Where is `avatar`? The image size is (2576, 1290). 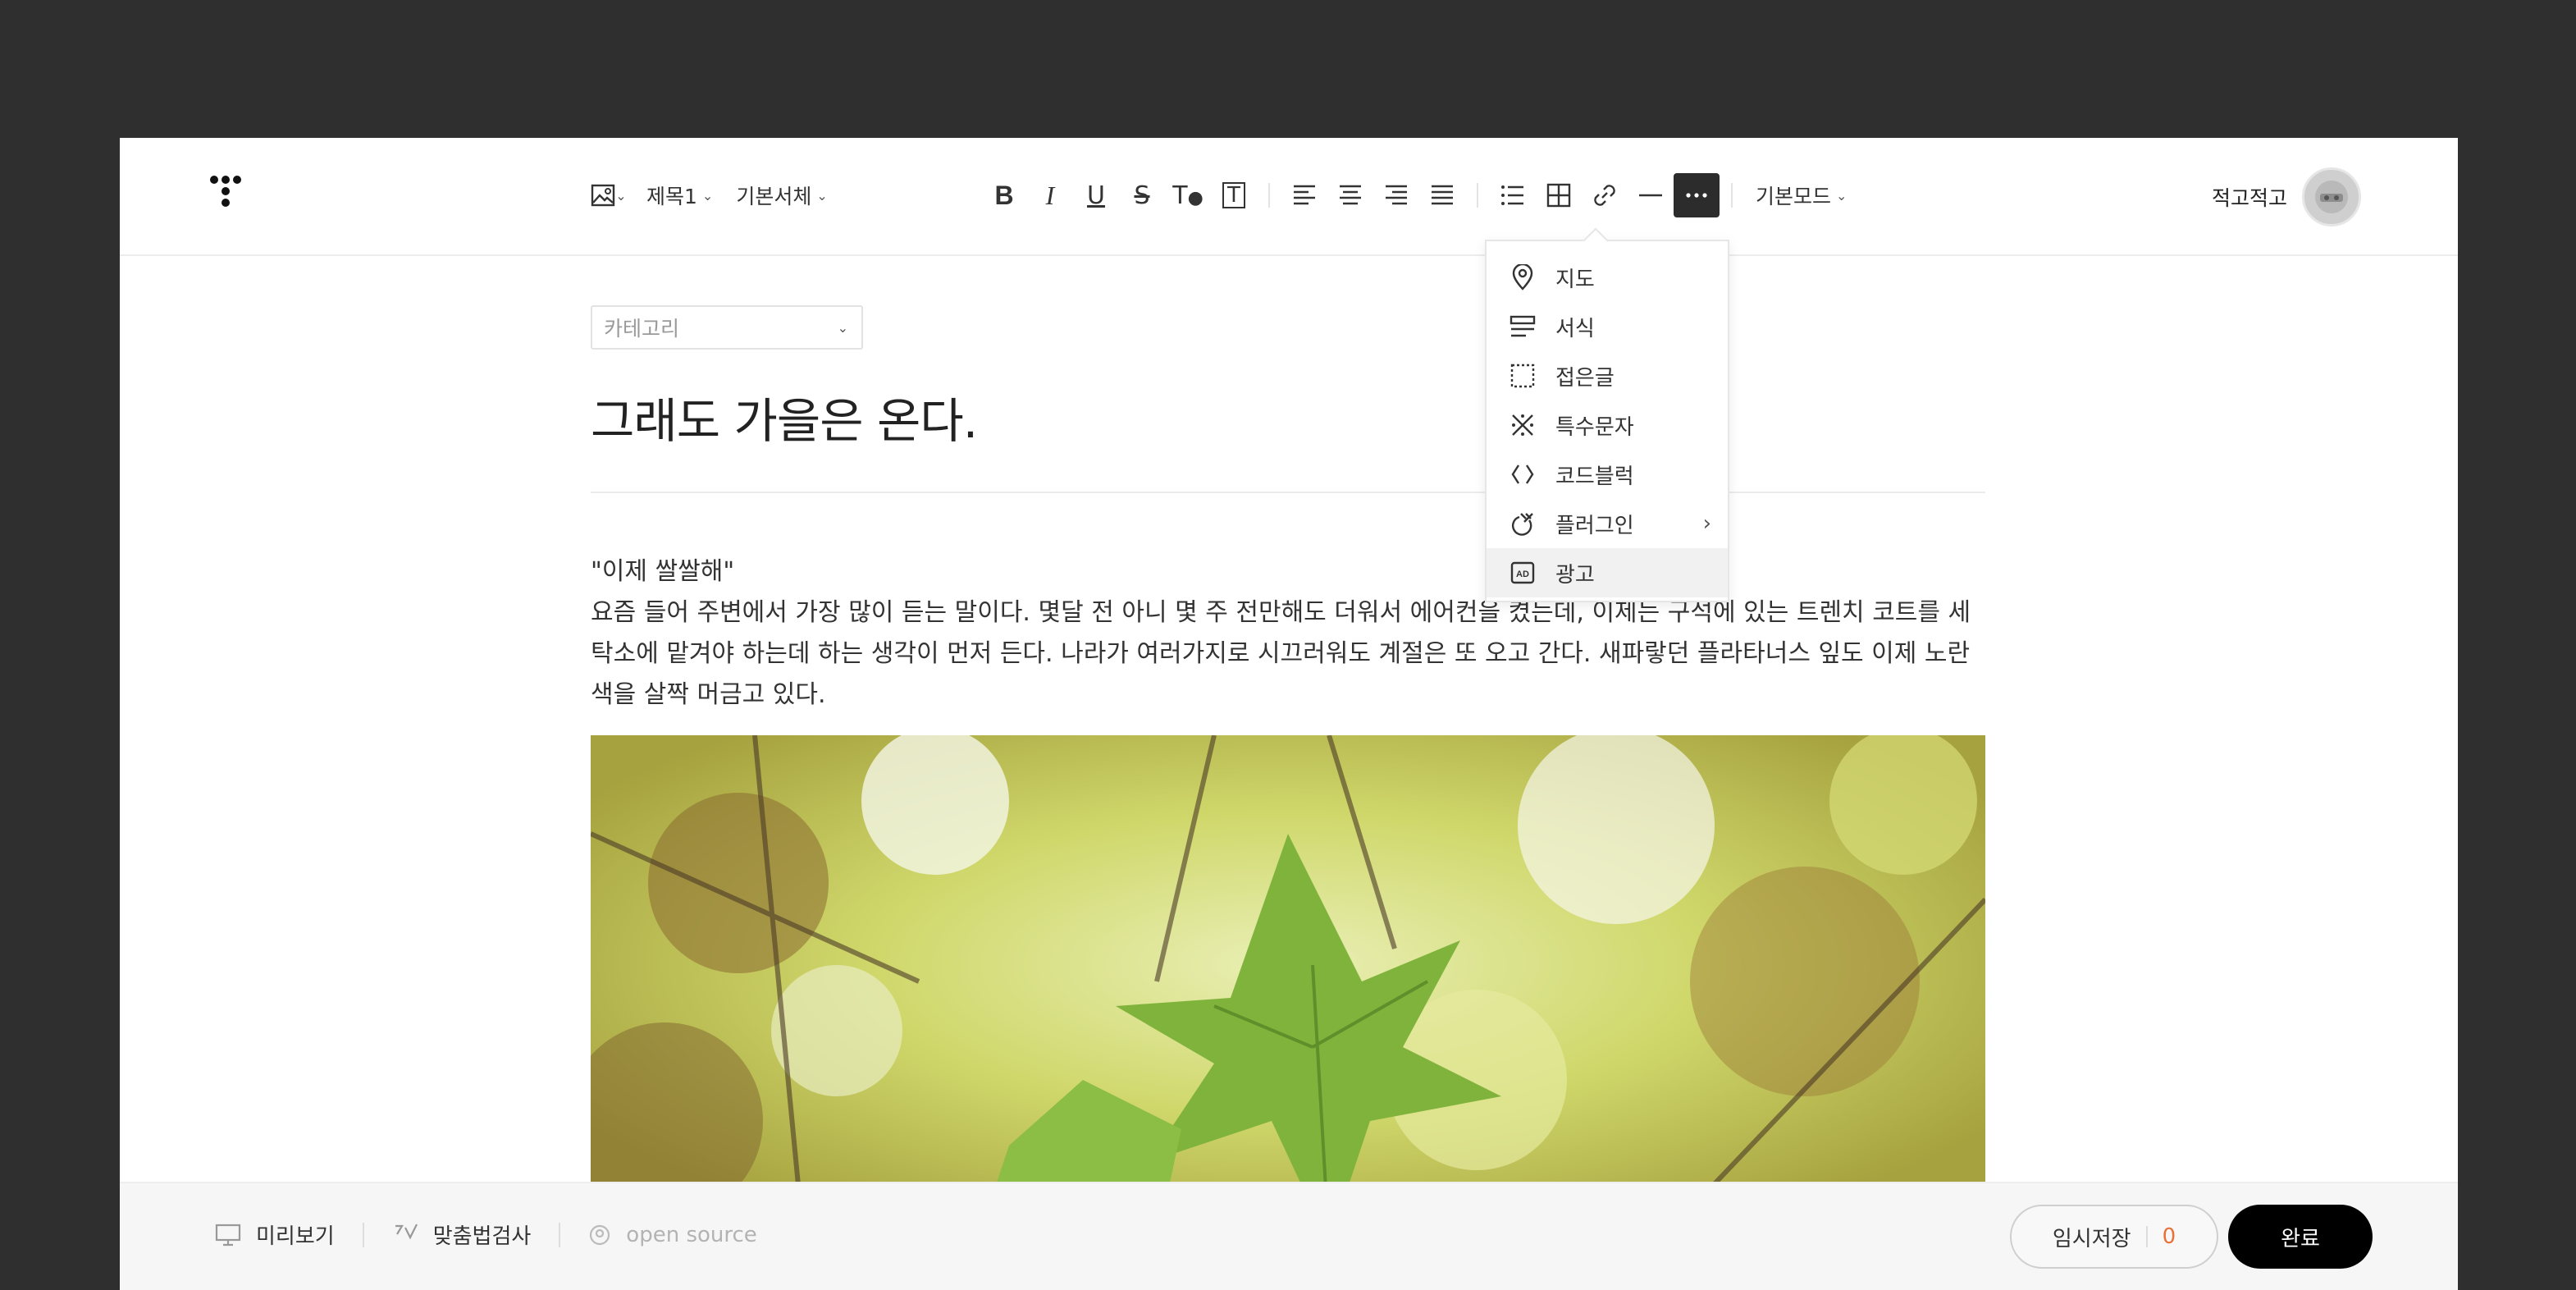
avatar is located at coordinates (2331, 196).